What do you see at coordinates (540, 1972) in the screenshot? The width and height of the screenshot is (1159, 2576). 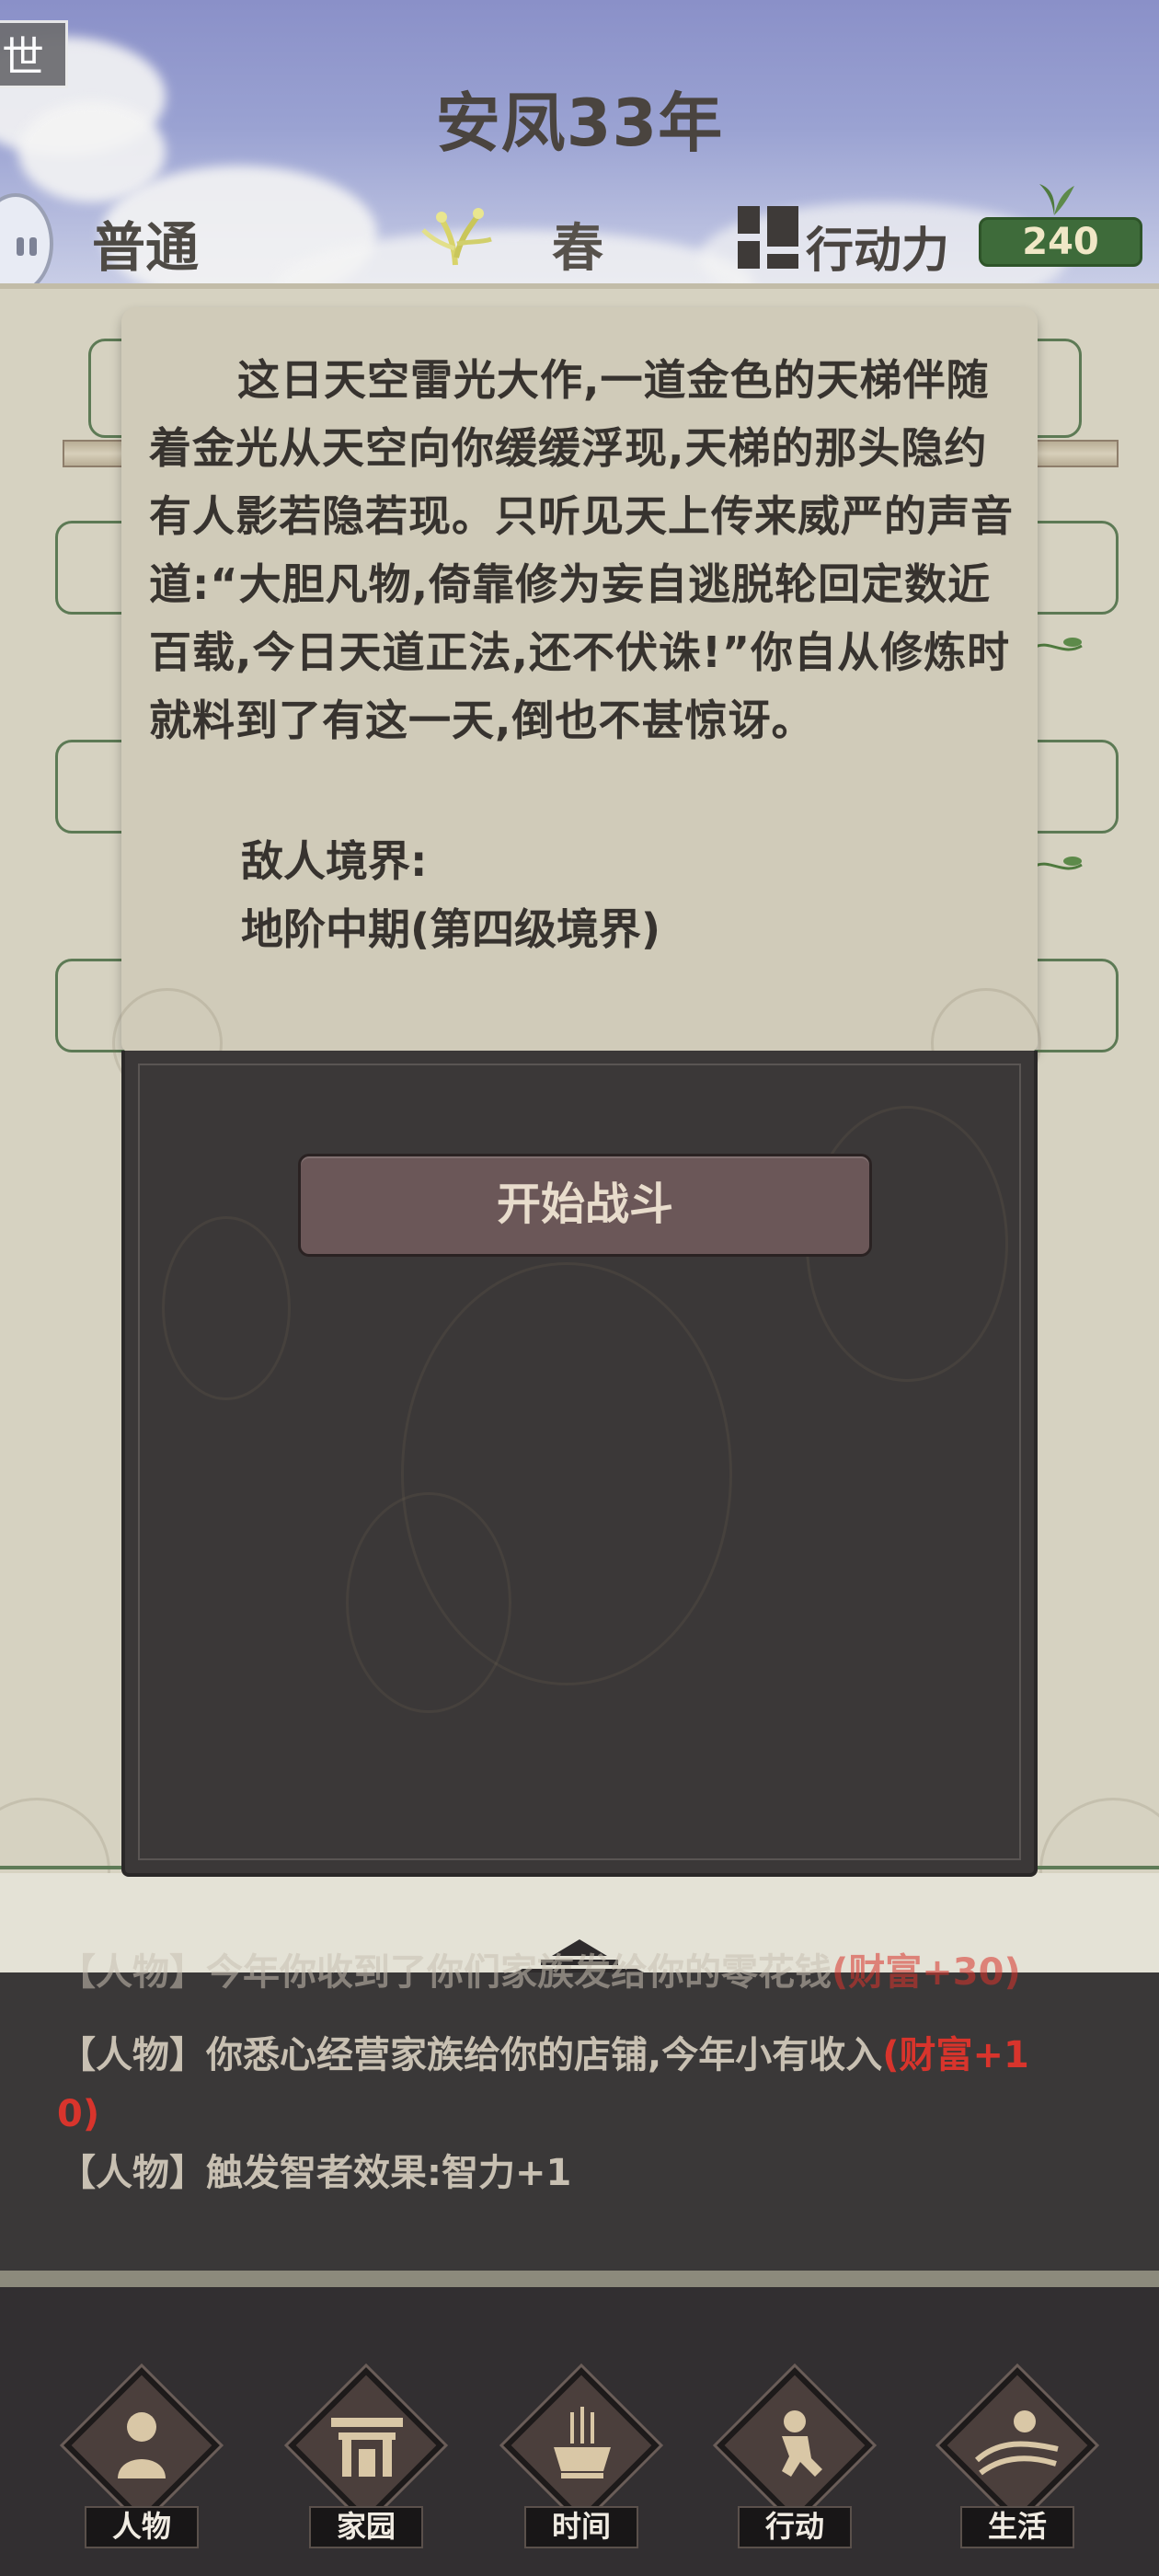 I see `log-line: 【人物】今年你收到了你们家族发给你的零花钱(财富+30)` at bounding box center [540, 1972].